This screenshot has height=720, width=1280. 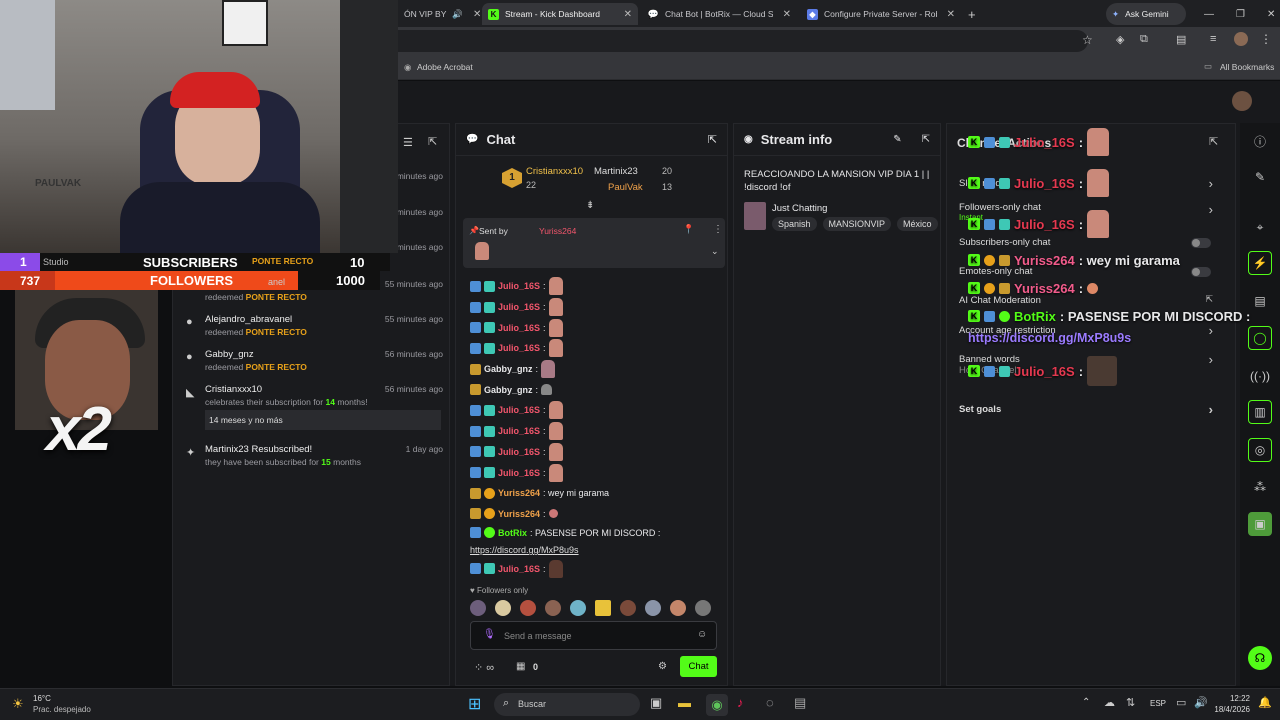 I want to click on url-field, so click(x=743, y=41).